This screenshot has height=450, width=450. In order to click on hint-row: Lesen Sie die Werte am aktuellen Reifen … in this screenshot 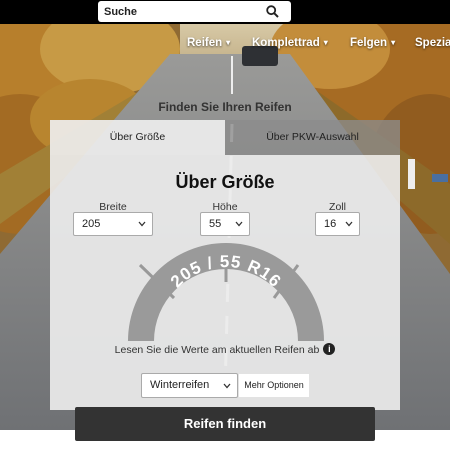, I will do `click(225, 349)`.